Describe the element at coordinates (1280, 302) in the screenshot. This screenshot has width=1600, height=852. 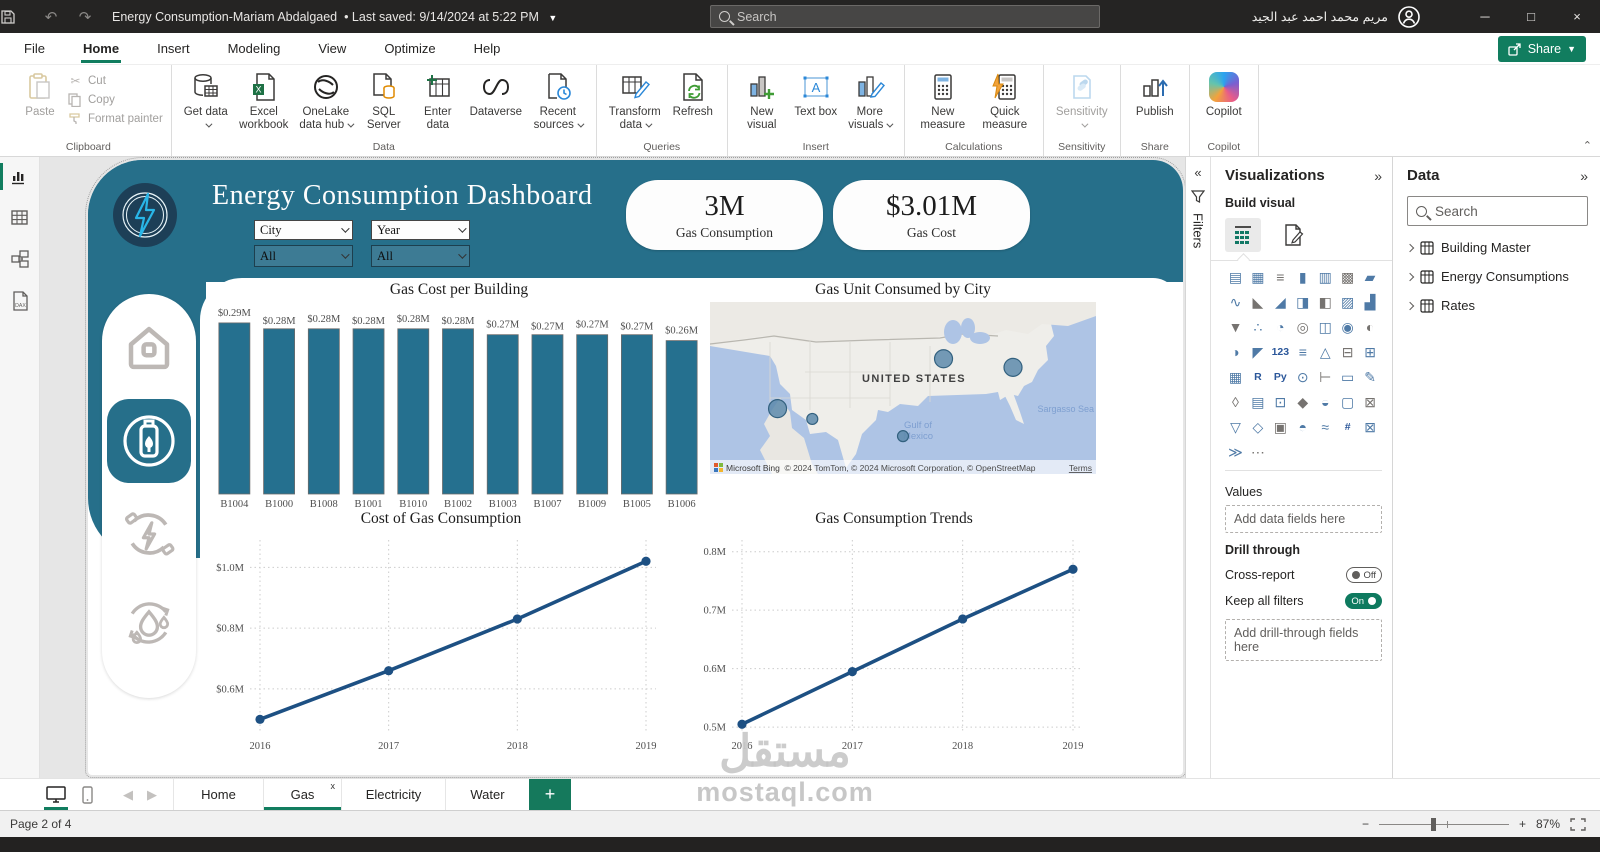
I see `stacked-area-chart-icon: ◢` at that location.